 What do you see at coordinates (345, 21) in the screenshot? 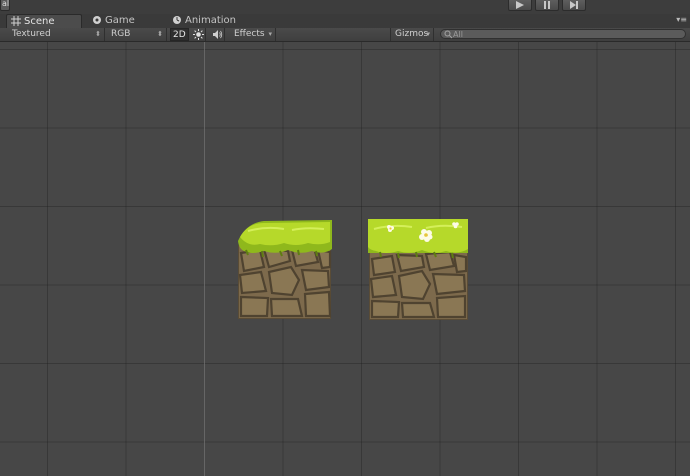
I see `tab-bar: Scene Game Animation ▾≡` at bounding box center [345, 21].